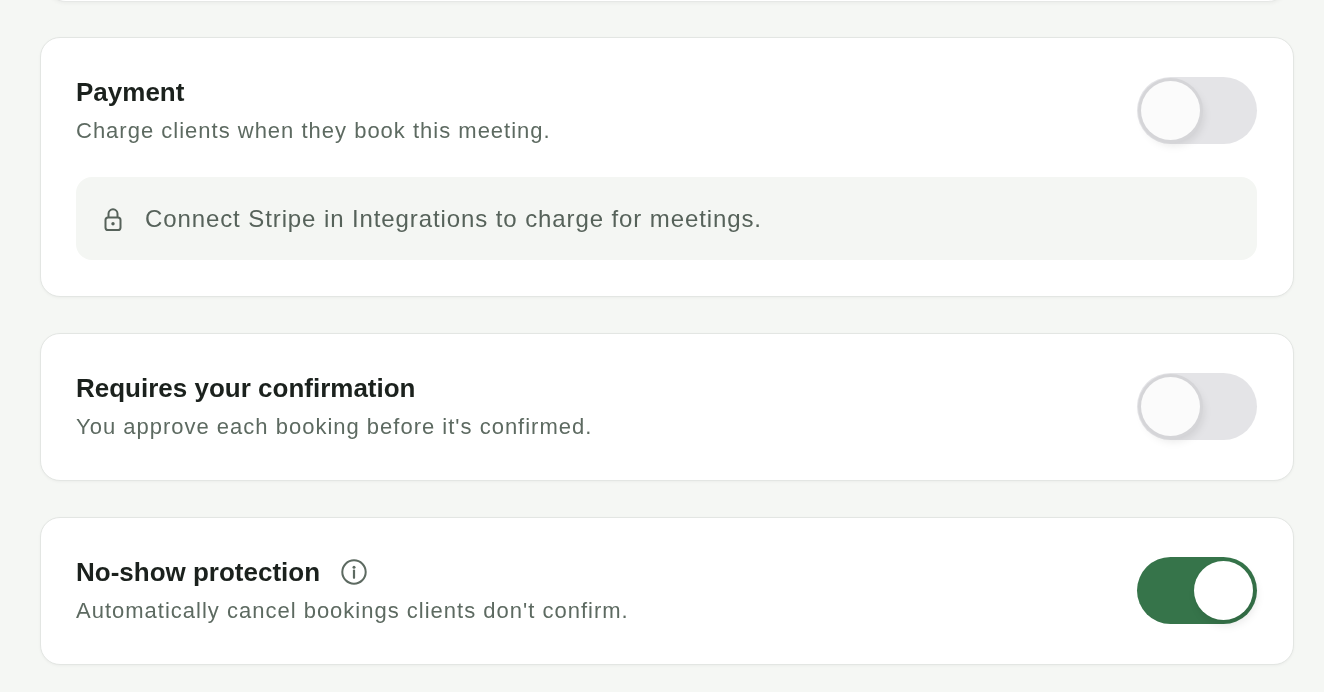  What do you see at coordinates (313, 131) in the screenshot?
I see `setting-description: Charge clients when they book this meeting.` at bounding box center [313, 131].